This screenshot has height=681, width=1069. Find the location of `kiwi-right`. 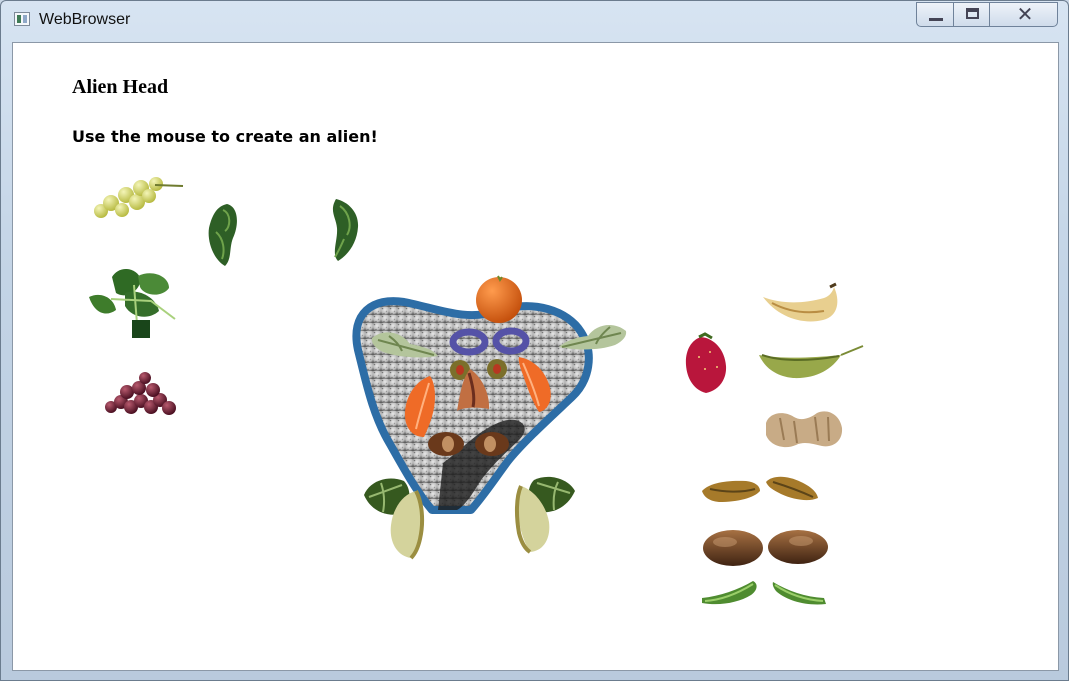

kiwi-right is located at coordinates (798, 547).